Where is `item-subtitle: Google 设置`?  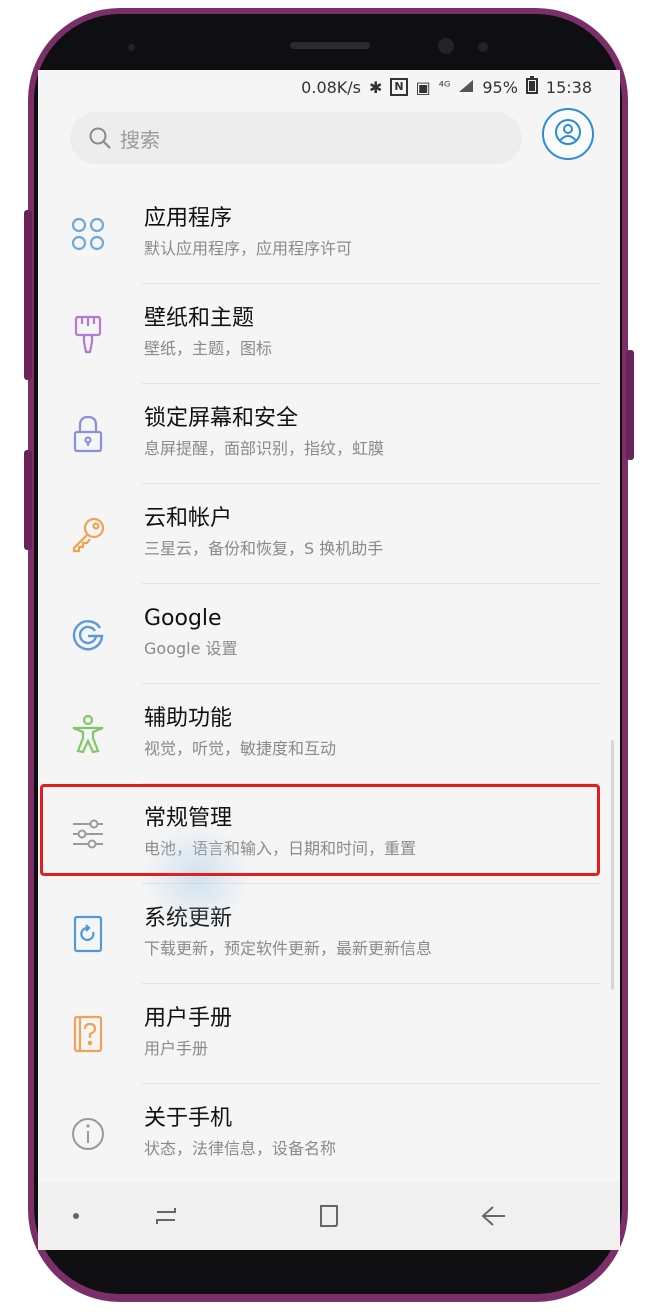
item-subtitle: Google 设置 is located at coordinates (191, 648).